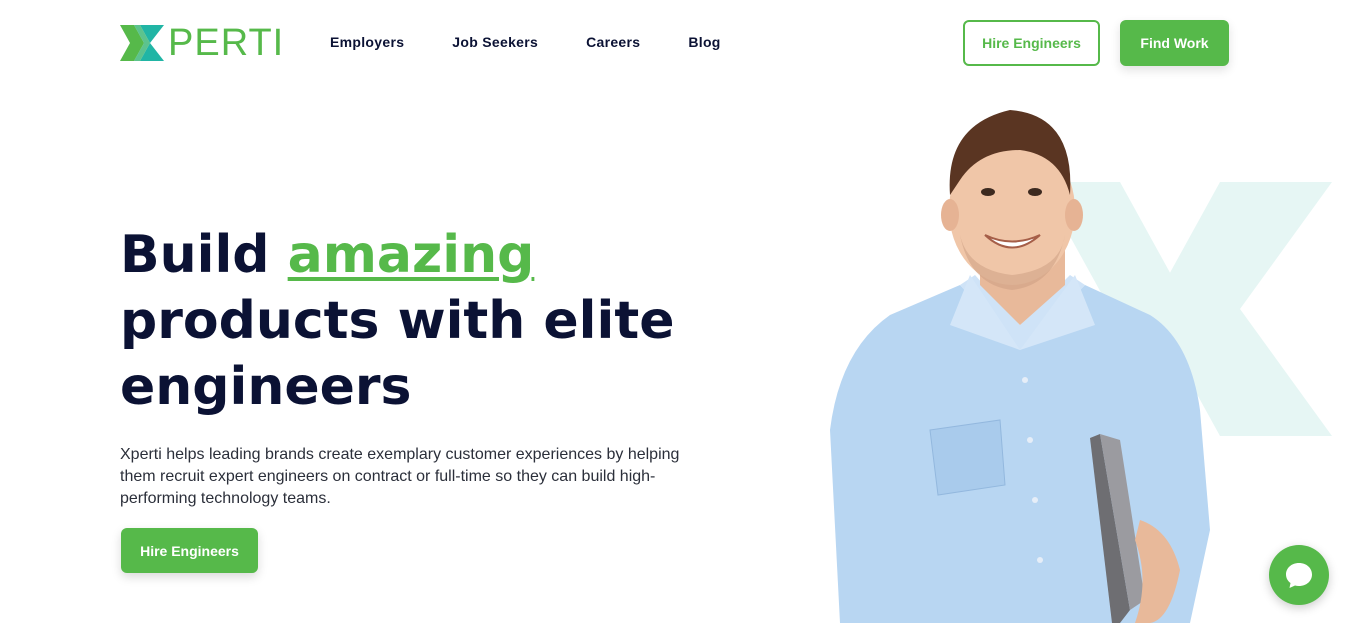  Describe the element at coordinates (1031, 43) in the screenshot. I see `header-hire-engineers-button: Hire Engineers` at that location.